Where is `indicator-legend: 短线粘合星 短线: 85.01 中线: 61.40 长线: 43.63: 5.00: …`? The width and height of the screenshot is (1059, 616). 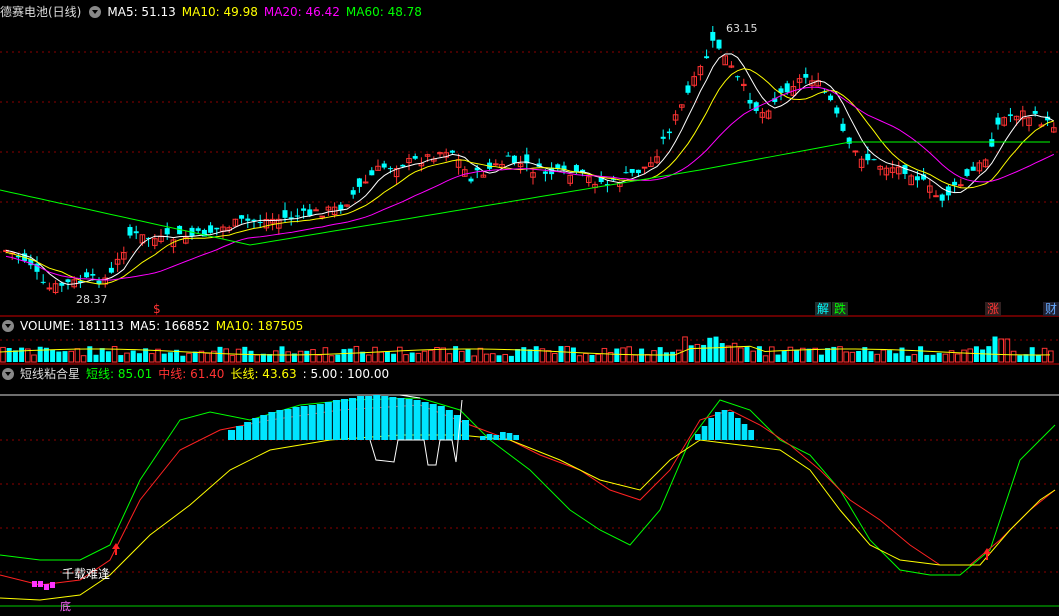
indicator-legend: 短线粘合星 短线: 85.01 中线: 61.40 长线: 43.63: 5.00: … is located at coordinates (197, 374).